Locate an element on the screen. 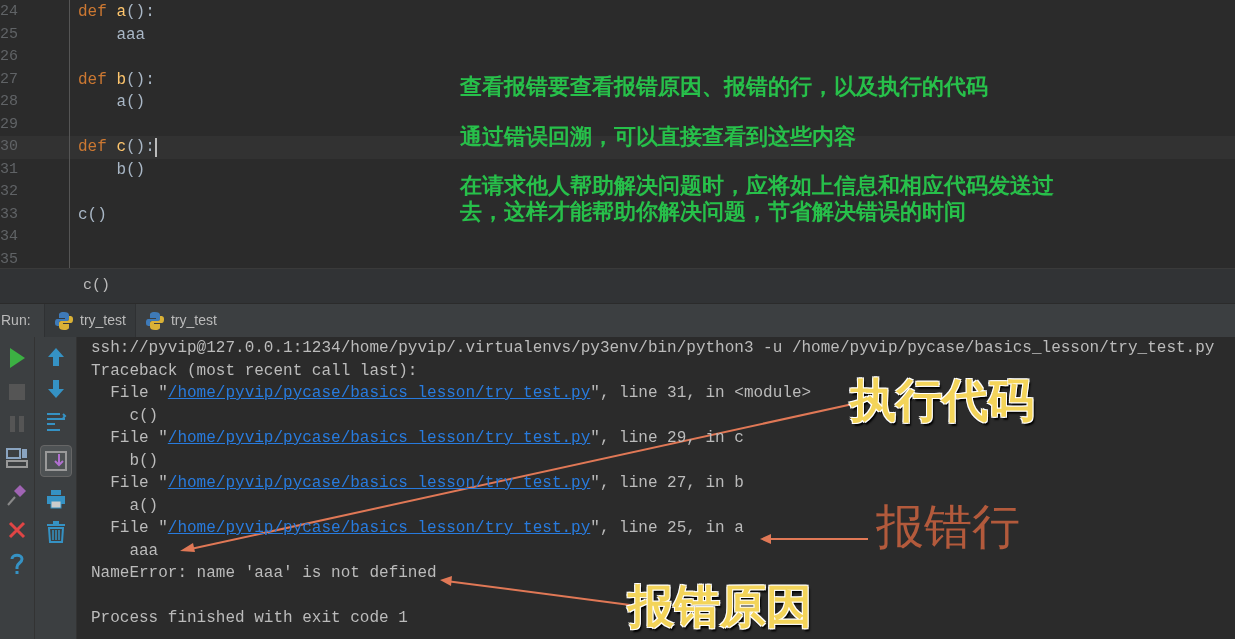 The image size is (1235, 639). console-line: NameError: name 'aaa' is not defined is located at coordinates (264, 573).